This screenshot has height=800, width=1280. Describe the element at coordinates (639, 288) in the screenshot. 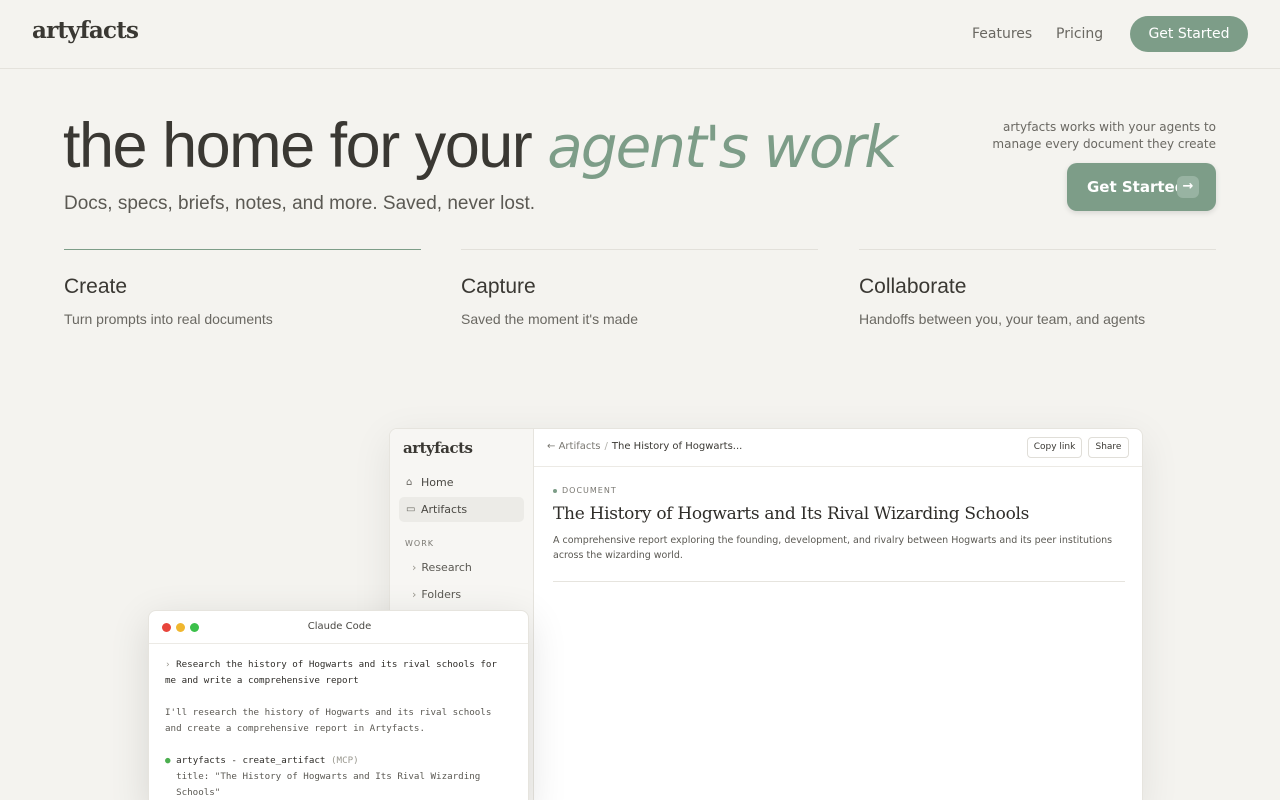

I see `feature-capture: Capture Saved the moment it's made` at that location.